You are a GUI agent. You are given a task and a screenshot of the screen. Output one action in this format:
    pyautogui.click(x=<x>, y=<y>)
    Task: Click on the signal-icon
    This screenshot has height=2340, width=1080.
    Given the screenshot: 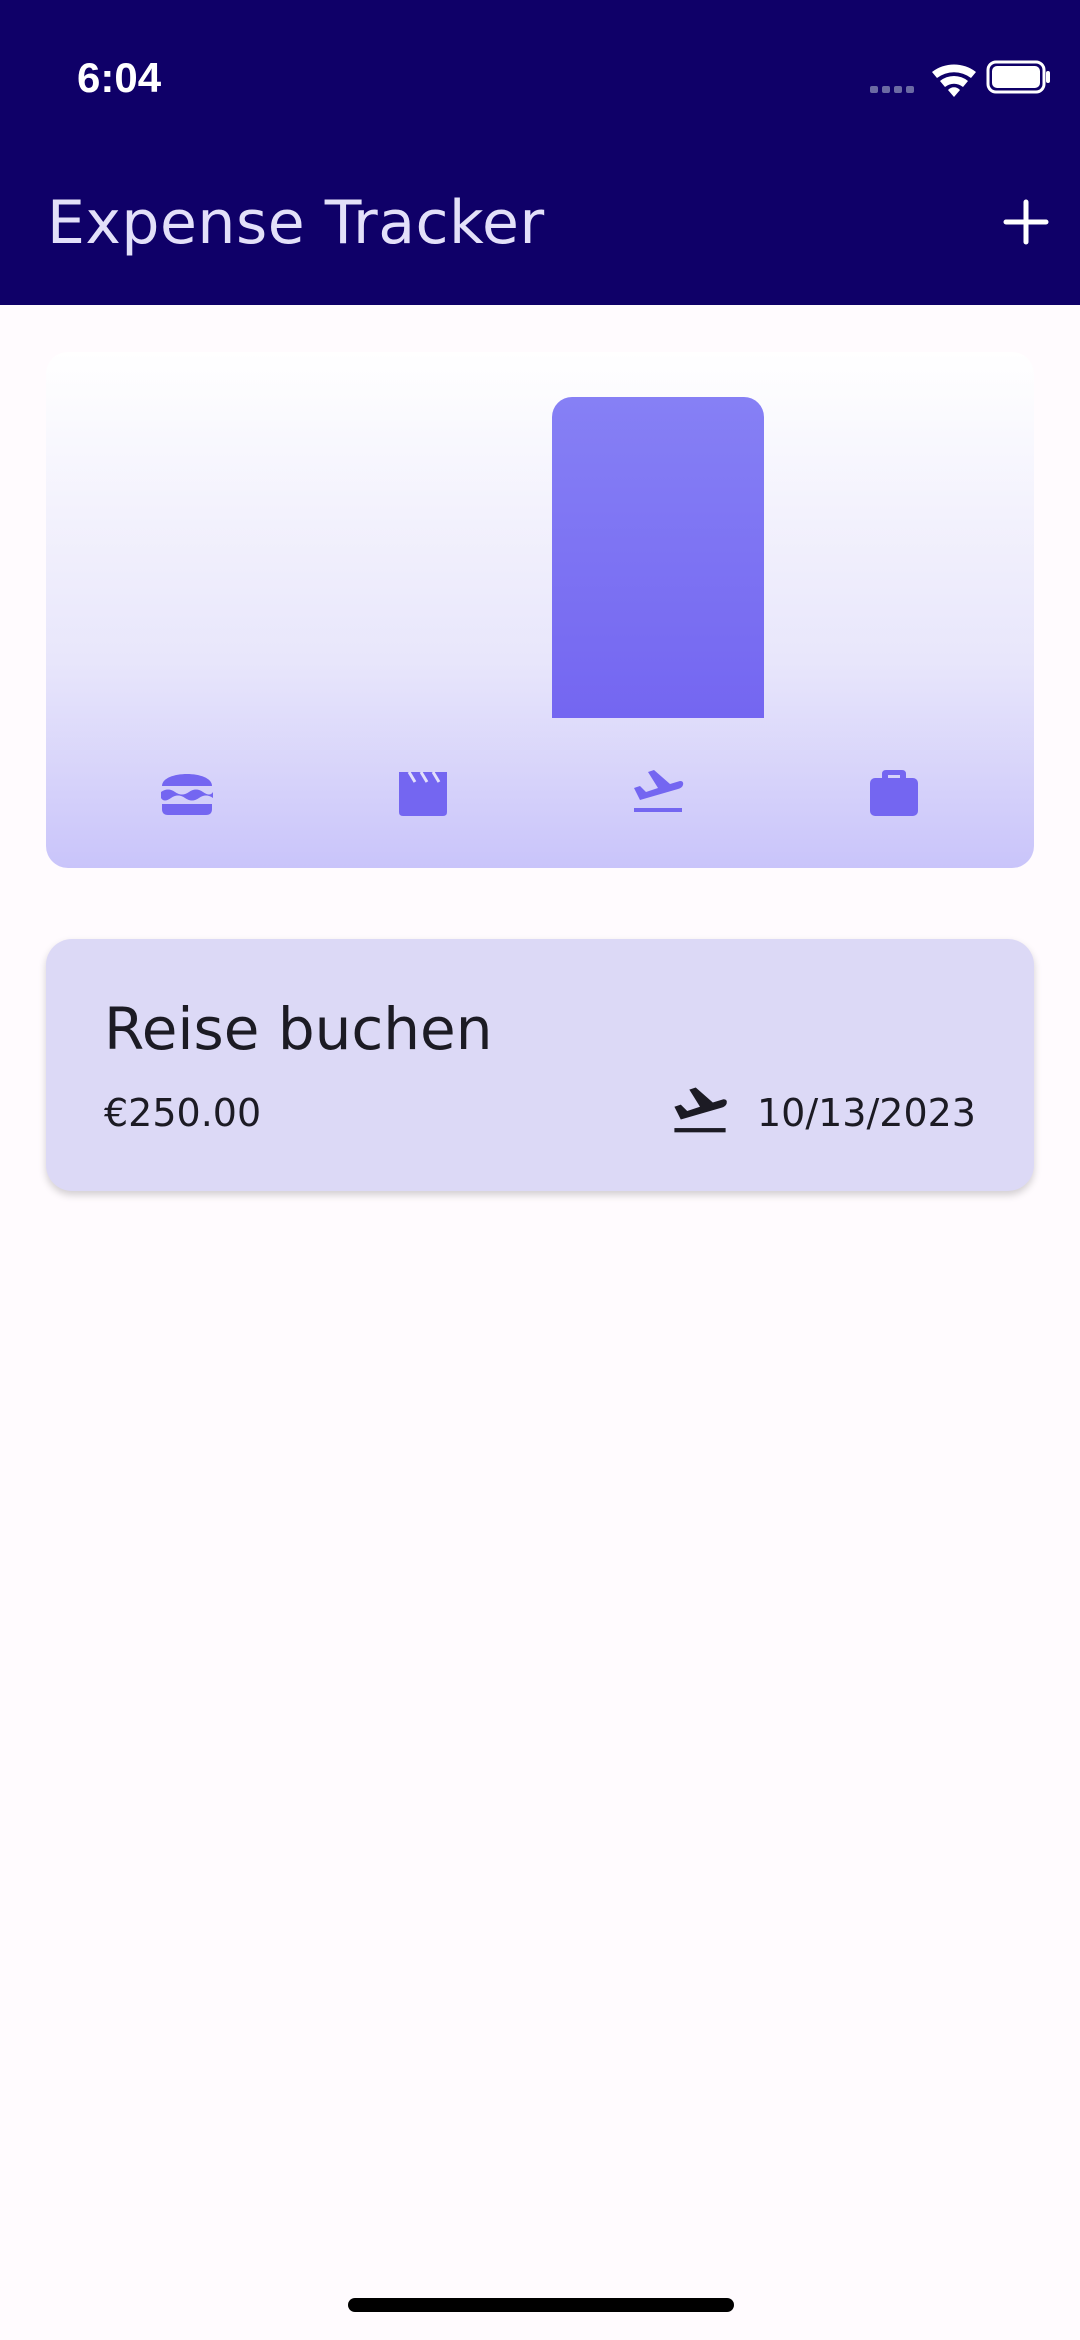 What is the action you would take?
    pyautogui.click(x=892, y=89)
    